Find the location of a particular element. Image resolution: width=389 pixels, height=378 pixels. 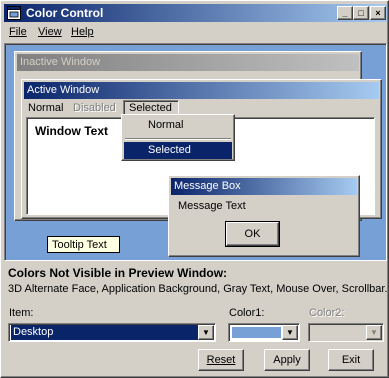

close-button: × is located at coordinates (378, 13).